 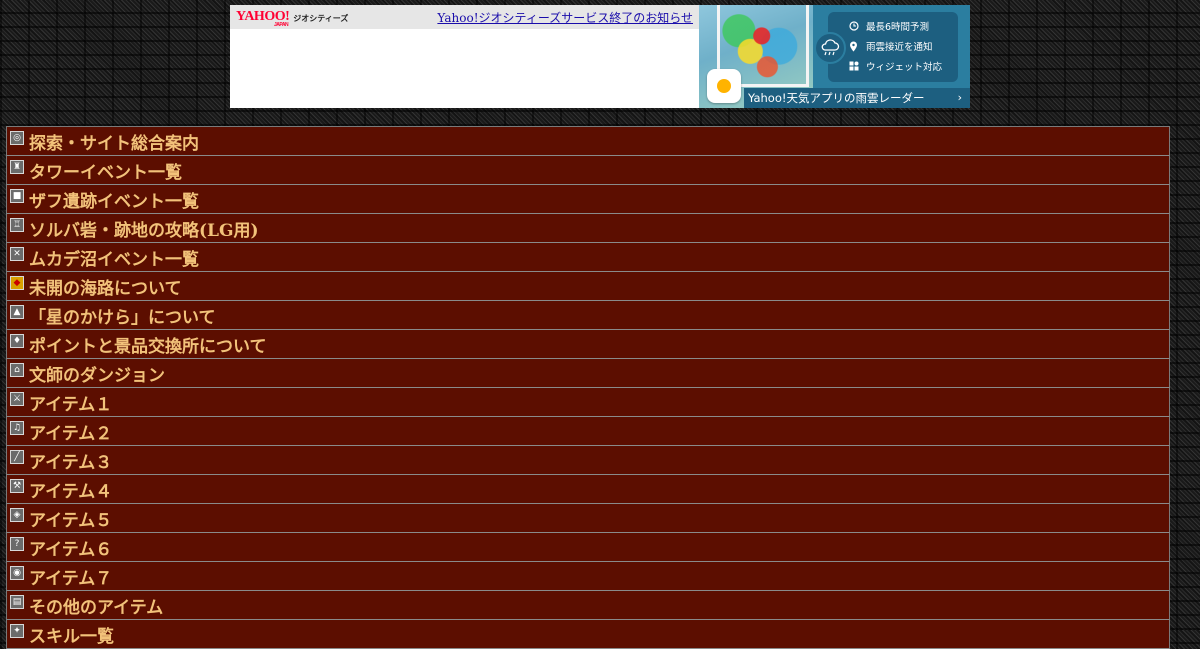 What do you see at coordinates (17, 254) in the screenshot?
I see `swamp-icon: ✕` at bounding box center [17, 254].